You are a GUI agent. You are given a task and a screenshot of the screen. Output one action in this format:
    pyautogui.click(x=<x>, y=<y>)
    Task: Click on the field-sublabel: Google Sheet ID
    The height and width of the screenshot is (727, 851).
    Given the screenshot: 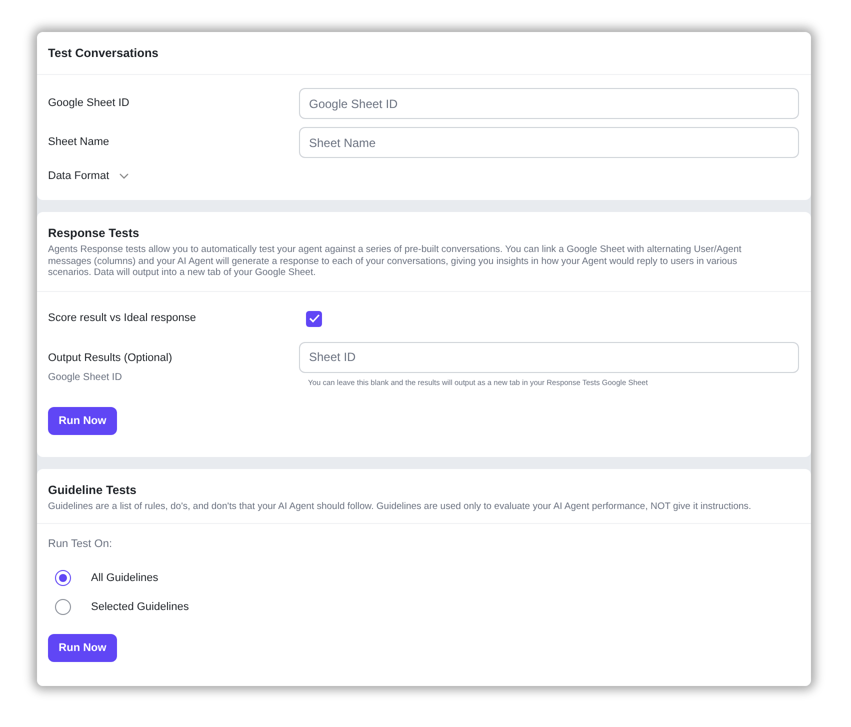 What is the action you would take?
    pyautogui.click(x=85, y=378)
    